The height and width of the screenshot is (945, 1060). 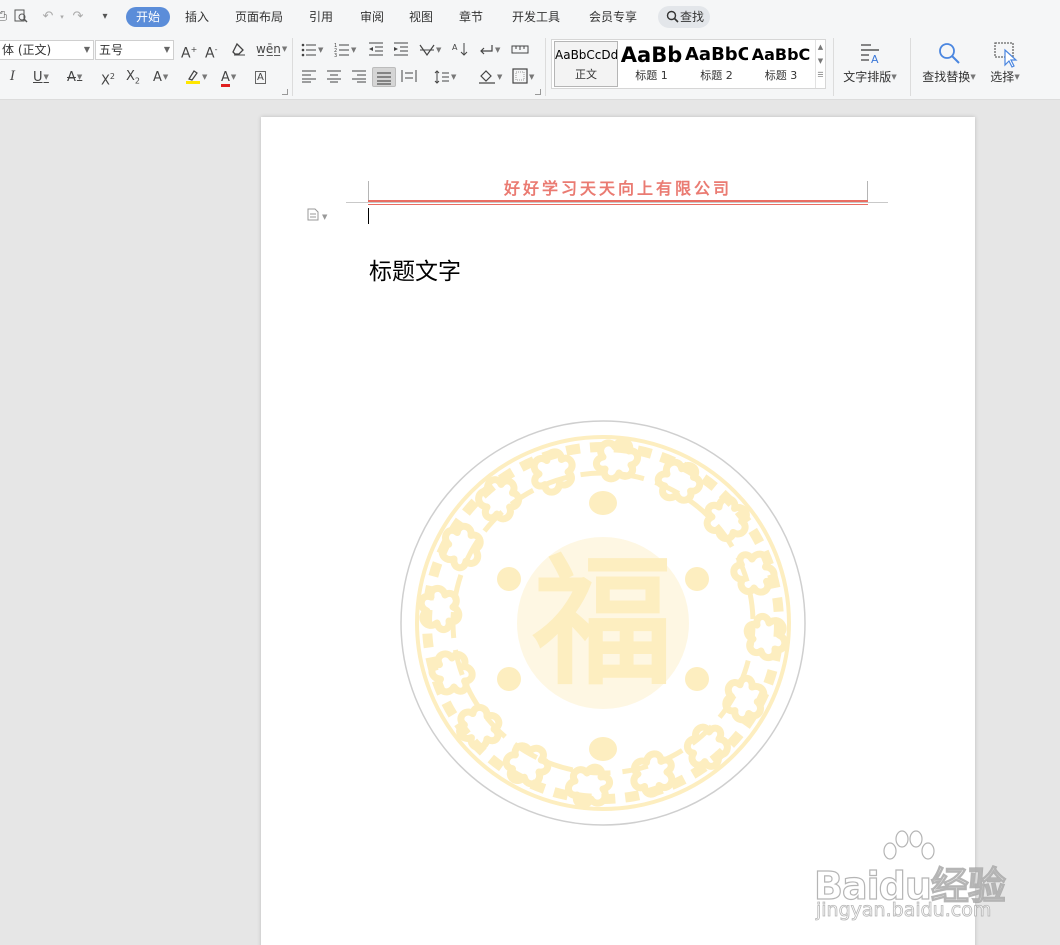 What do you see at coordinates (133, 77) in the screenshot?
I see `subscript-icon: X2` at bounding box center [133, 77].